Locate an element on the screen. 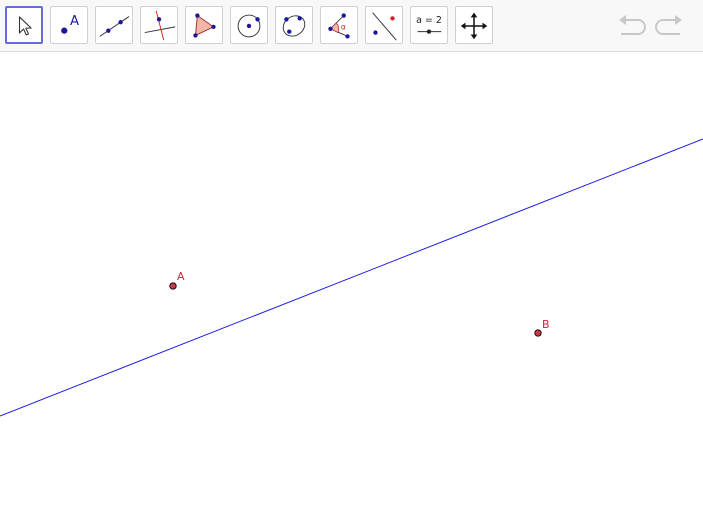 The height and width of the screenshot is (505, 703). undo-icon is located at coordinates (632, 25).